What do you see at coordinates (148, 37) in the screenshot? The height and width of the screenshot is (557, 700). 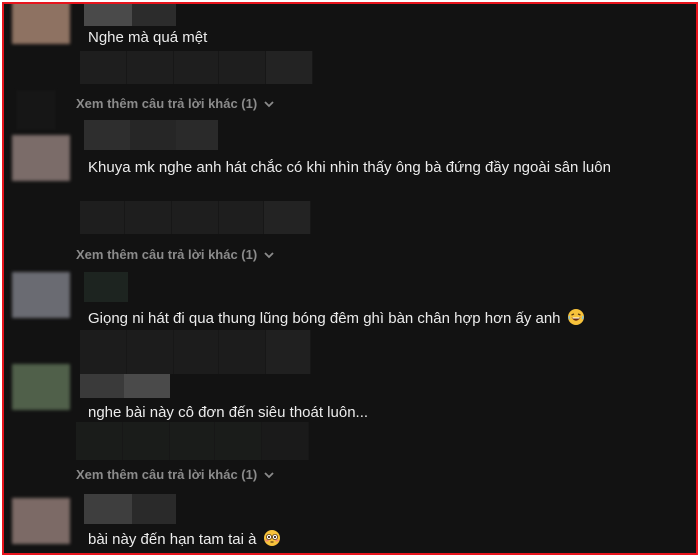 I see `comment-text: Nghe mà quá mệt` at bounding box center [148, 37].